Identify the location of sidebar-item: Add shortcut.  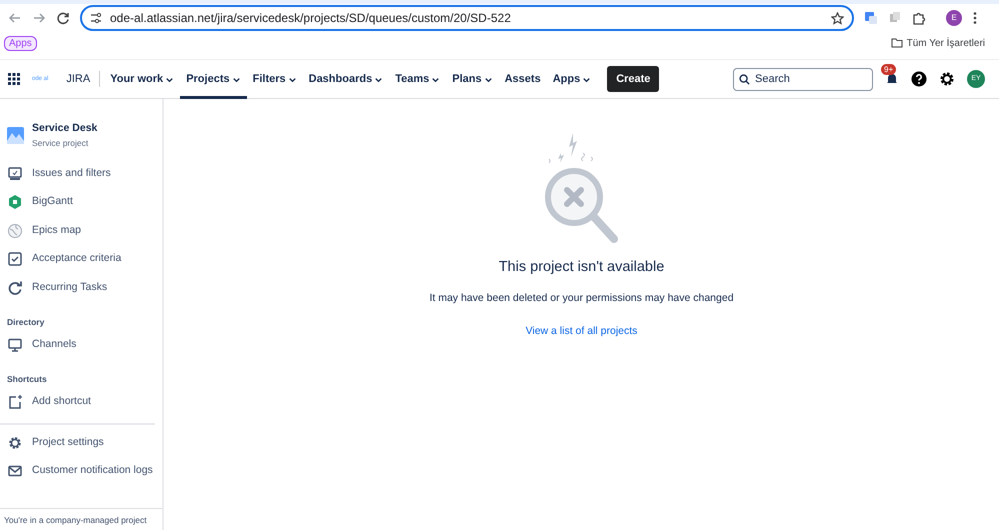
(81, 402).